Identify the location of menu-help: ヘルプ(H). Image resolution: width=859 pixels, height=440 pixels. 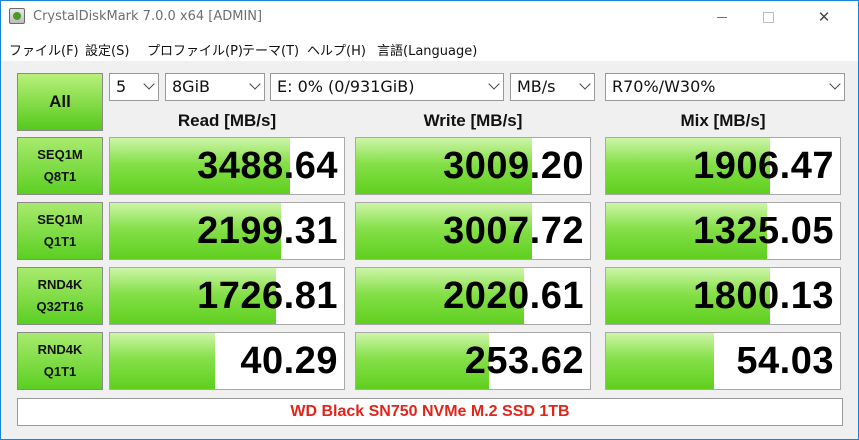
(336, 49).